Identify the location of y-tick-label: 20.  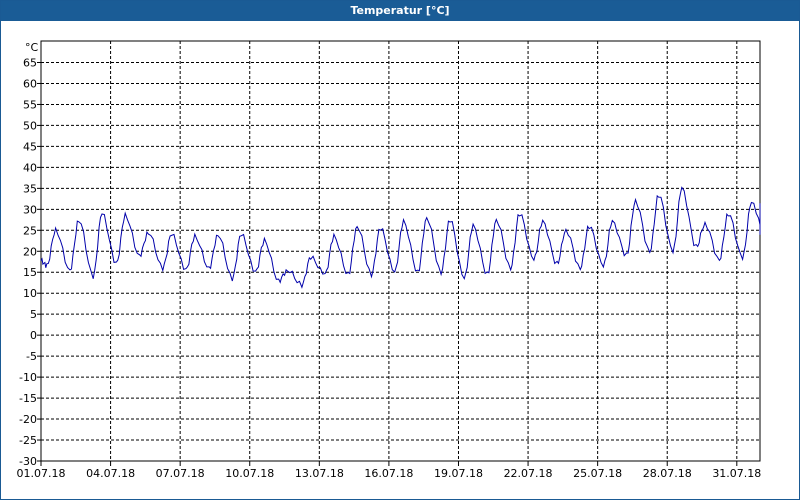
(30, 251).